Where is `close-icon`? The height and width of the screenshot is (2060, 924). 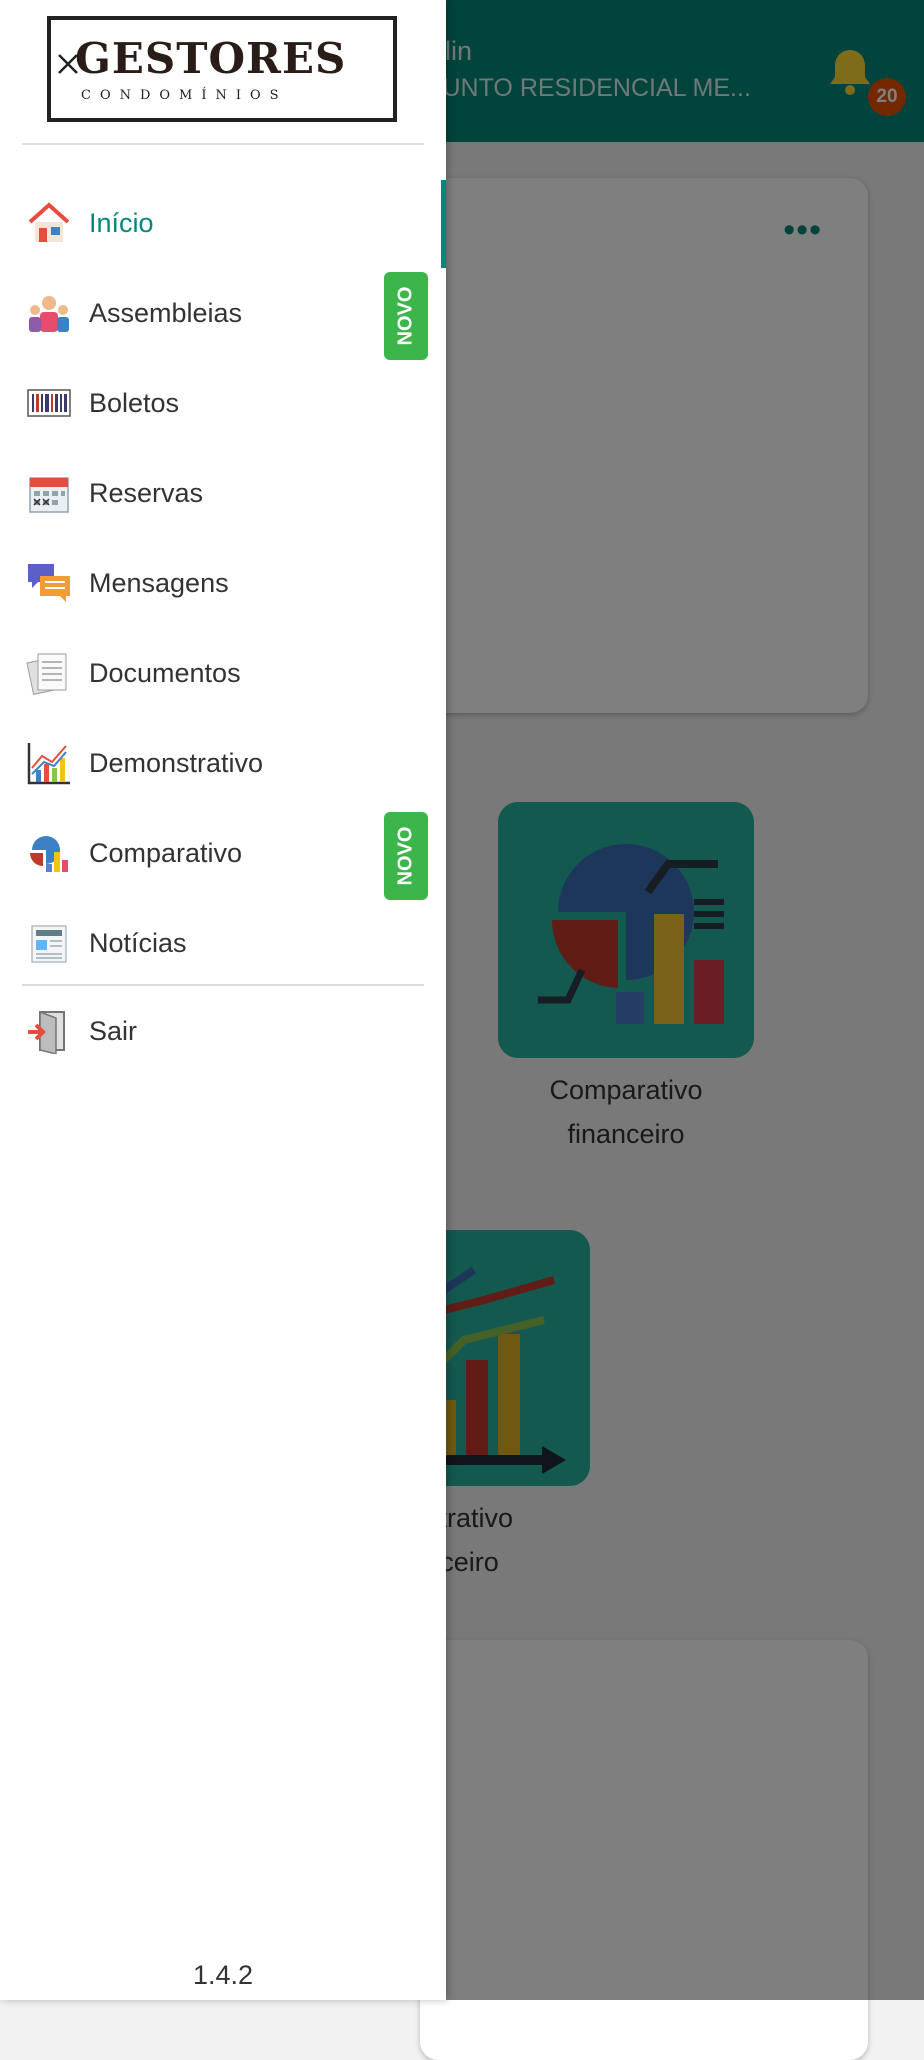 close-icon is located at coordinates (68, 64).